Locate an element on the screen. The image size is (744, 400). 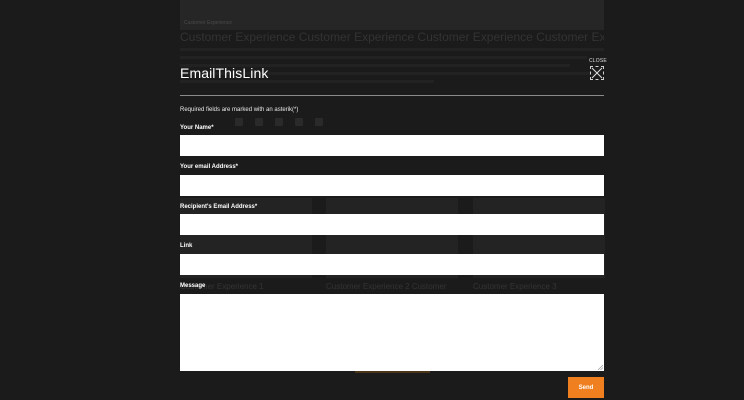
modal-title: EmailThisLink is located at coordinates (224, 73).